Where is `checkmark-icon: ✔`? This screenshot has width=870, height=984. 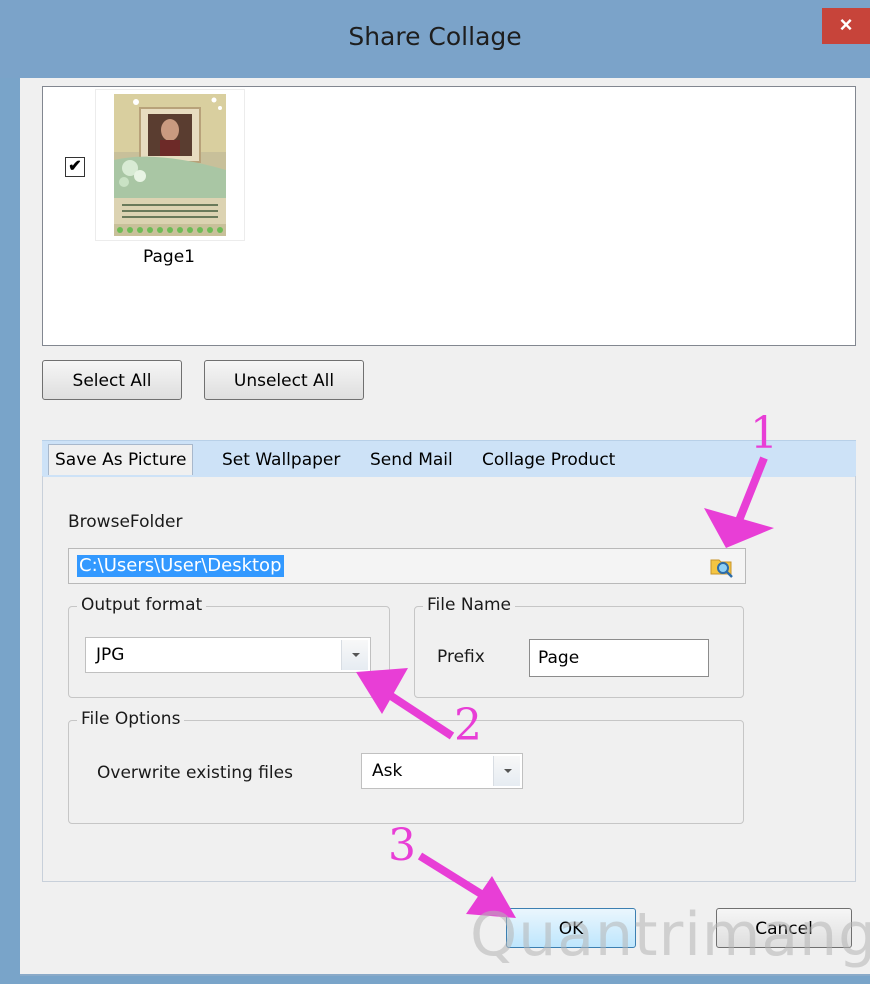
checkmark-icon: ✔ is located at coordinates (75, 166).